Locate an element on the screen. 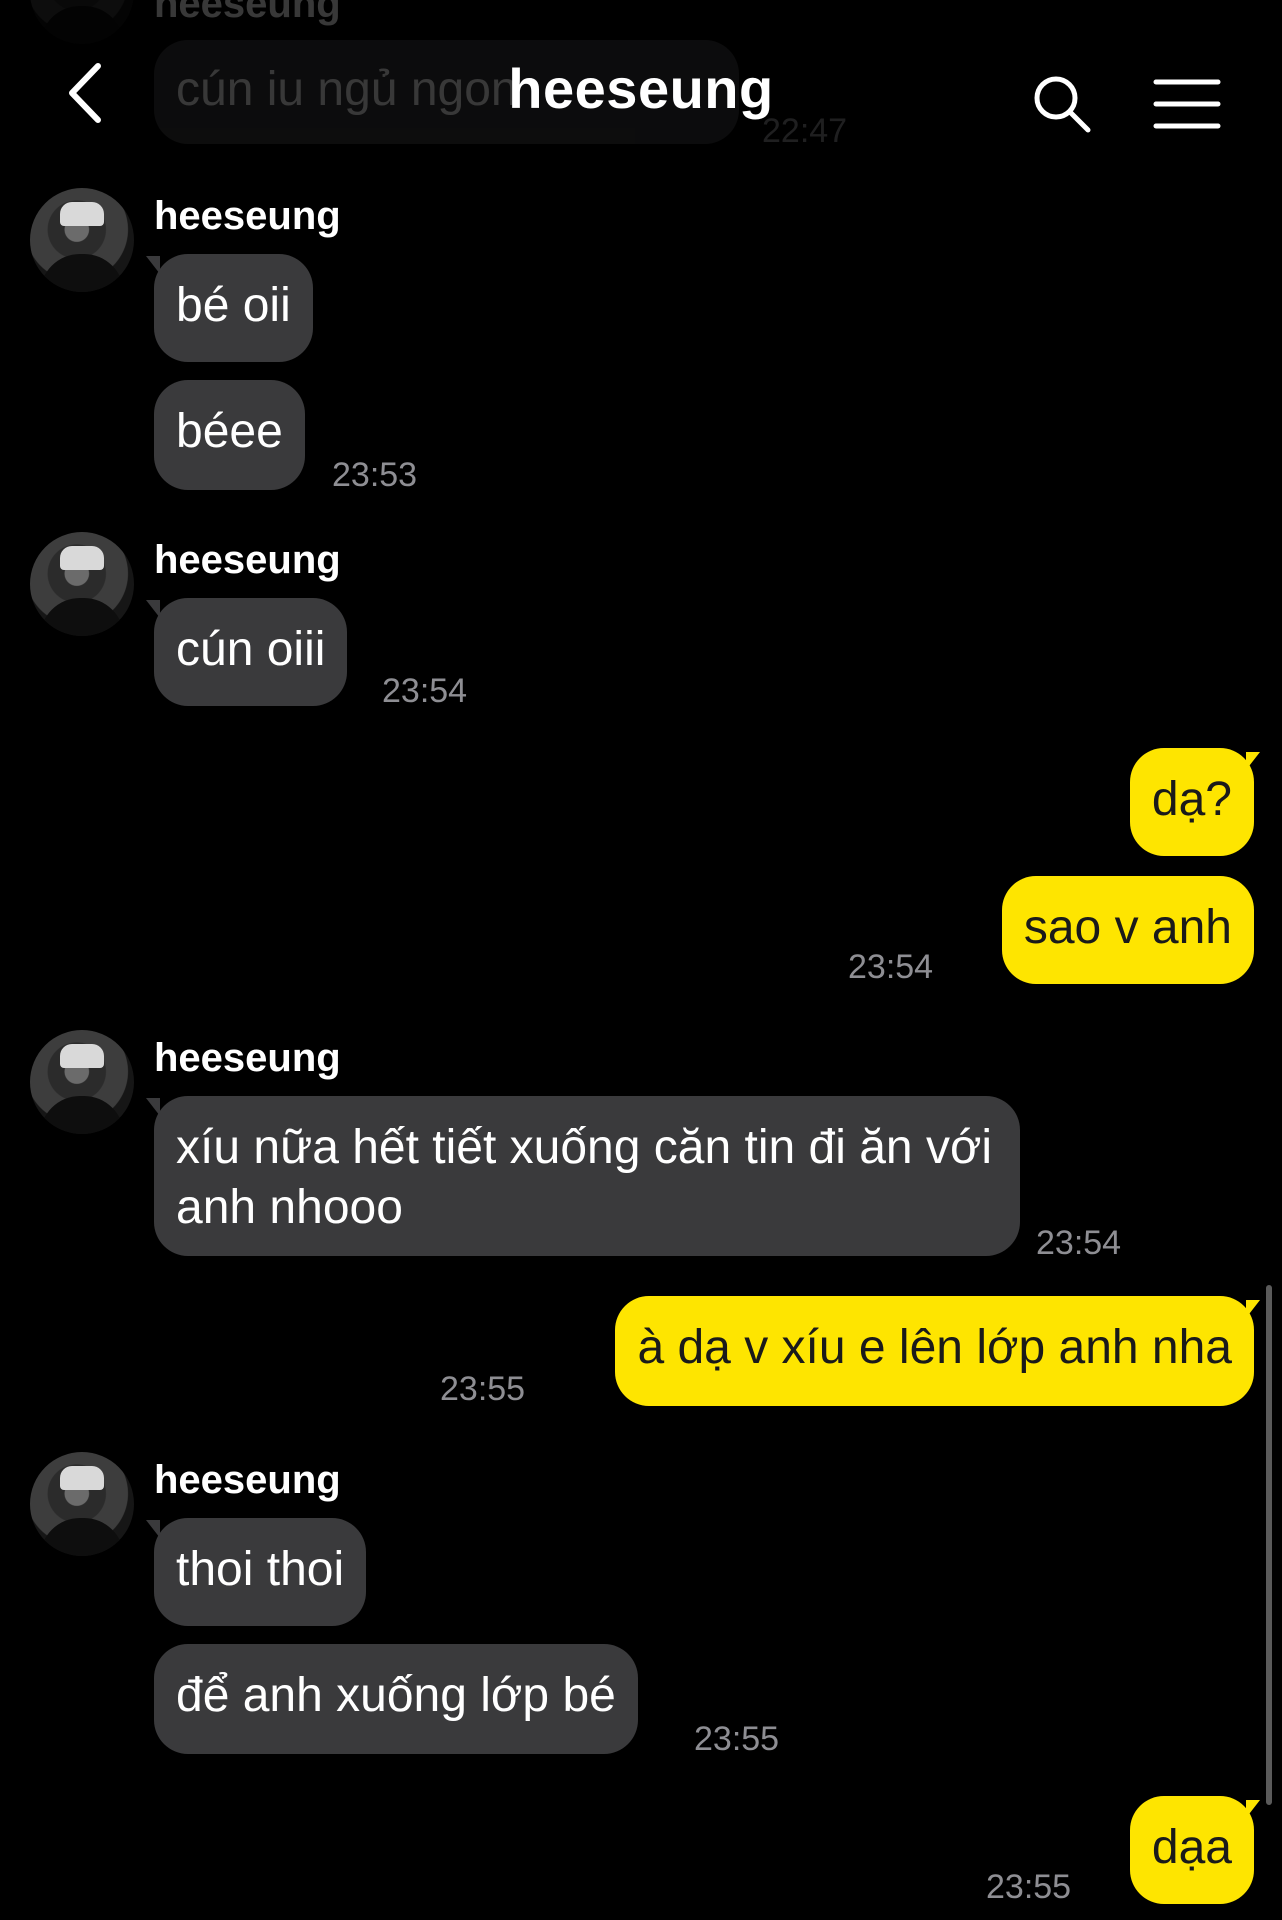 This screenshot has height=1920, width=1282. message-bubble: sao v anh is located at coordinates (1127, 930).